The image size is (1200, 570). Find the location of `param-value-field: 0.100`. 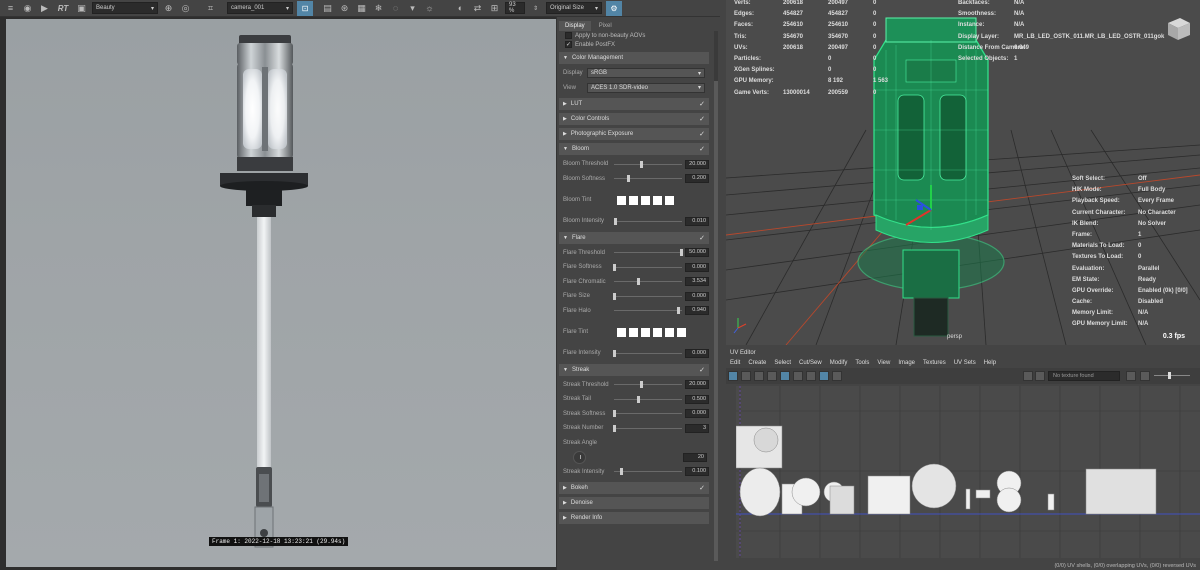

param-value-field: 0.100 is located at coordinates (697, 472).